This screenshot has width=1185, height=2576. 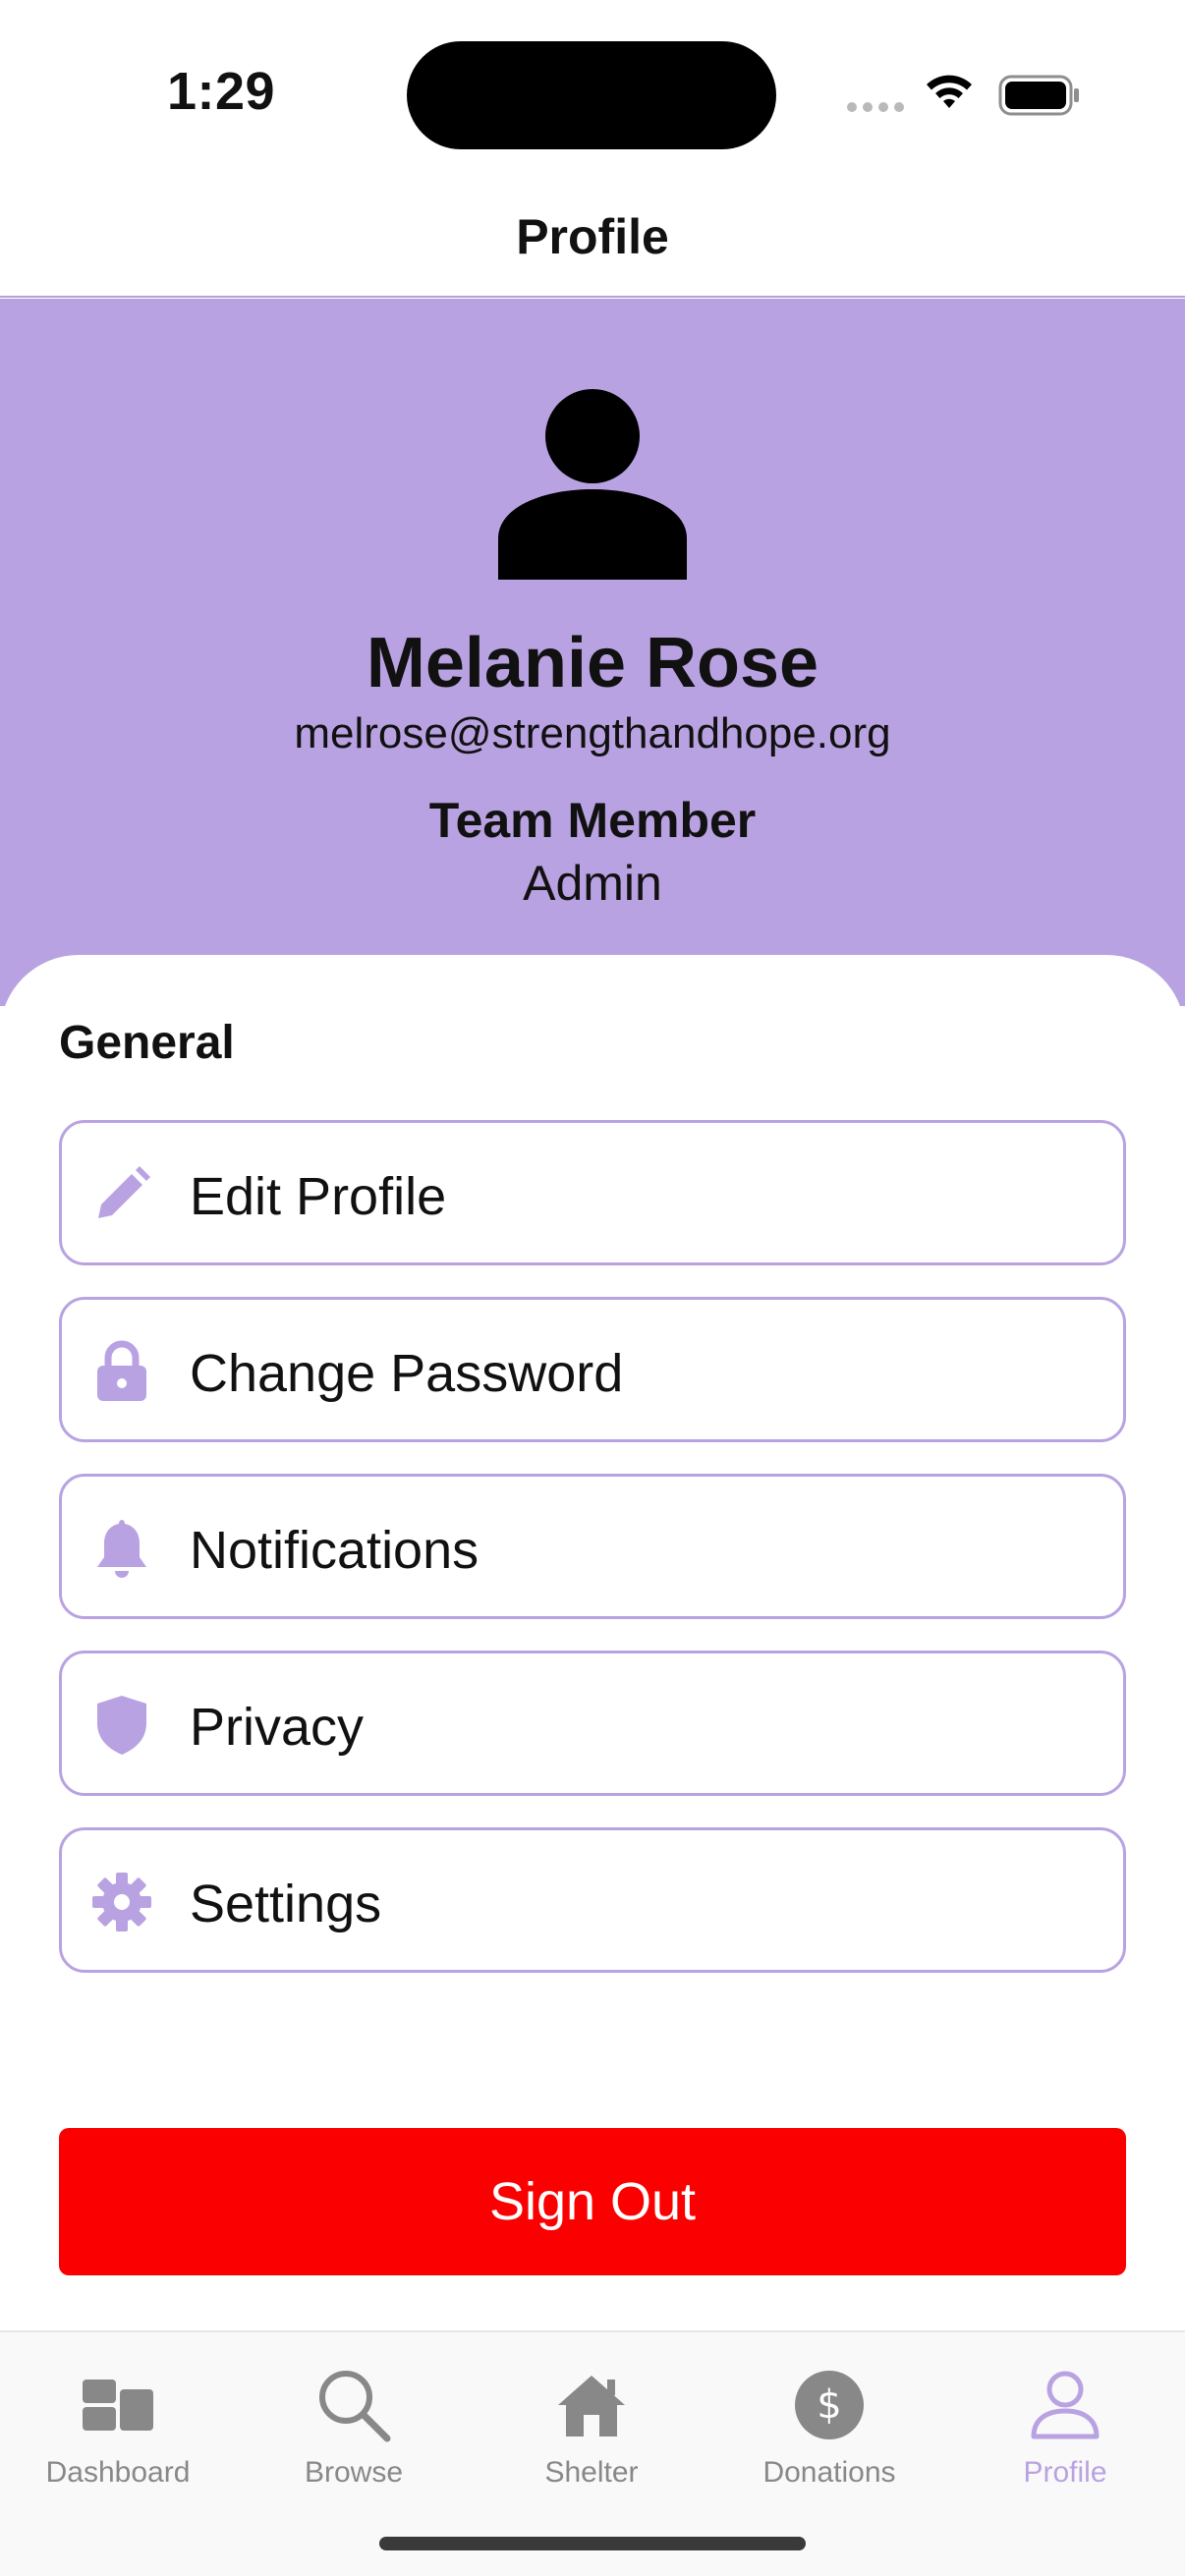 I want to click on sign-out-label: Sign Out, so click(x=592, y=2201).